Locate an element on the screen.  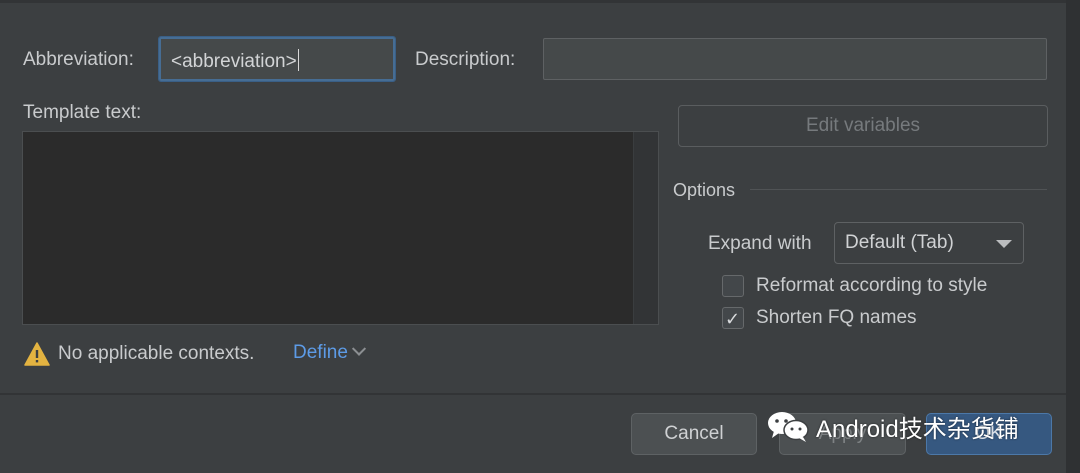
abbreviation-input: <abbreviation> is located at coordinates (277, 59).